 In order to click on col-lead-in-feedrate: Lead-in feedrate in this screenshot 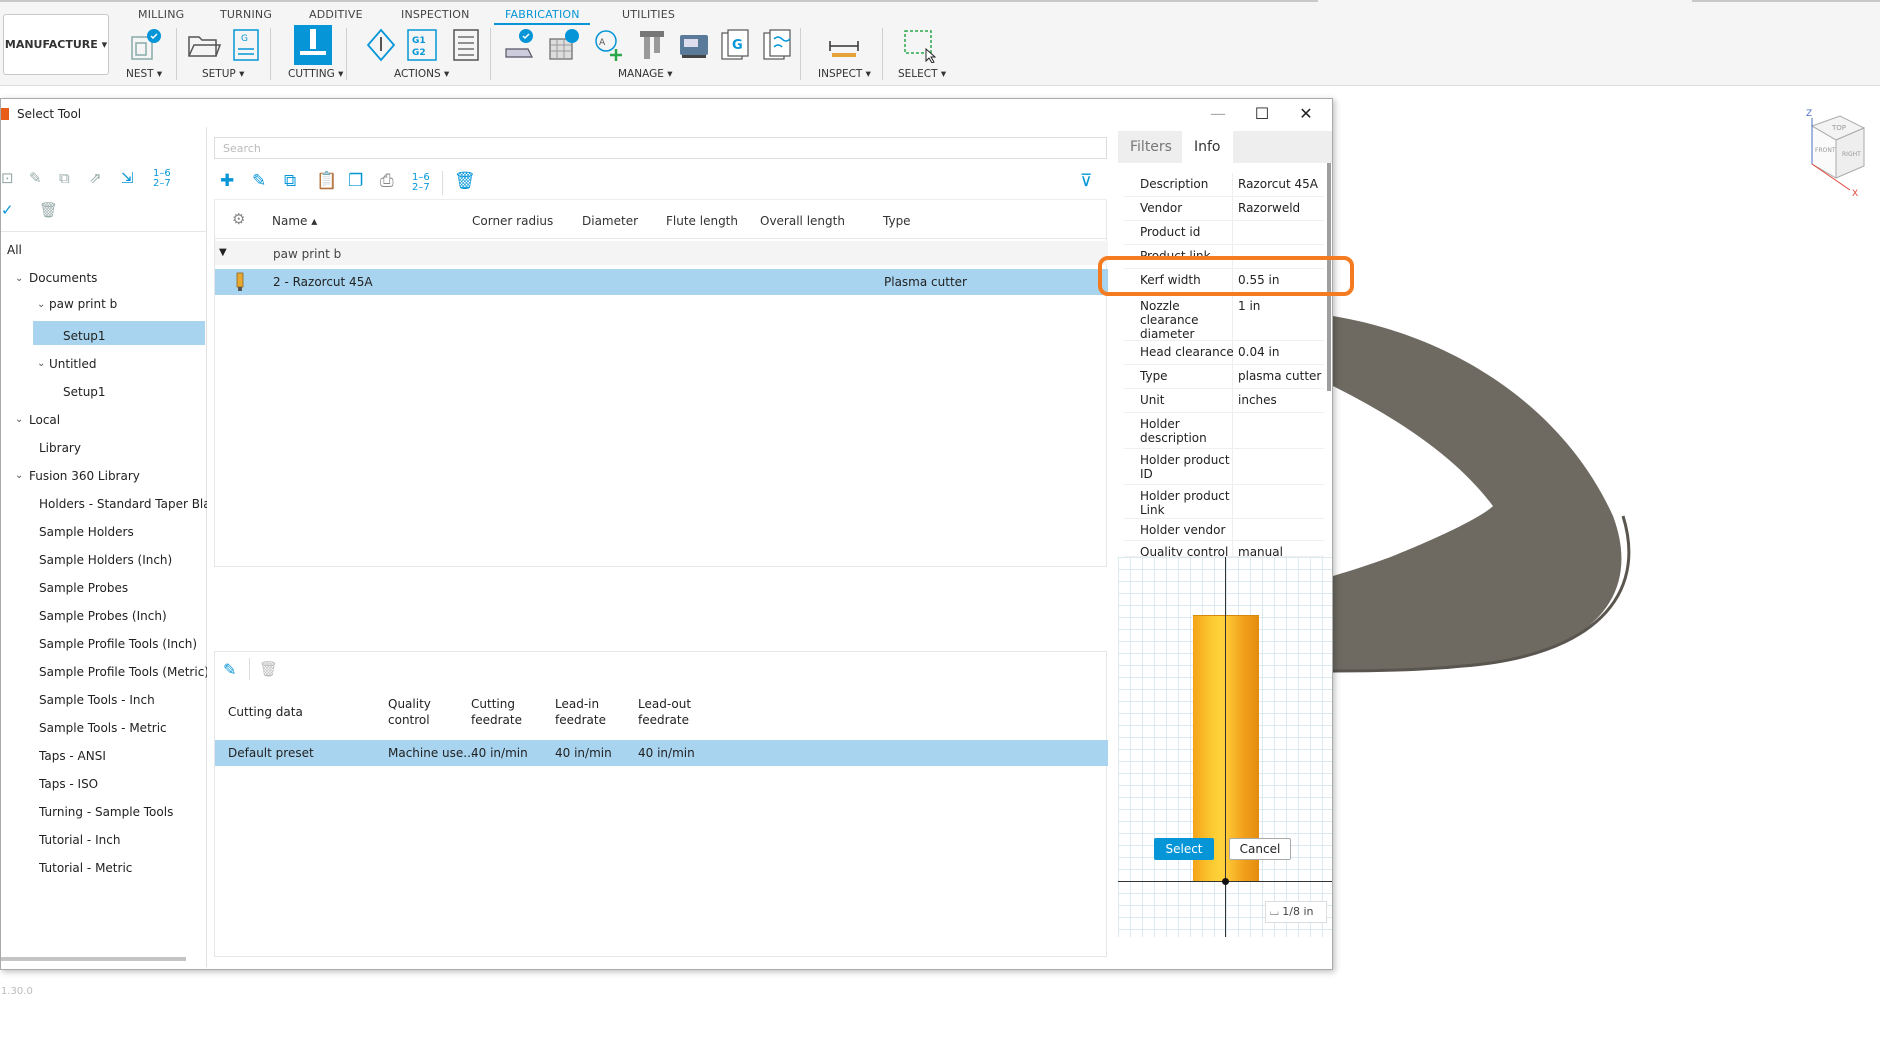, I will do `click(580, 712)`.